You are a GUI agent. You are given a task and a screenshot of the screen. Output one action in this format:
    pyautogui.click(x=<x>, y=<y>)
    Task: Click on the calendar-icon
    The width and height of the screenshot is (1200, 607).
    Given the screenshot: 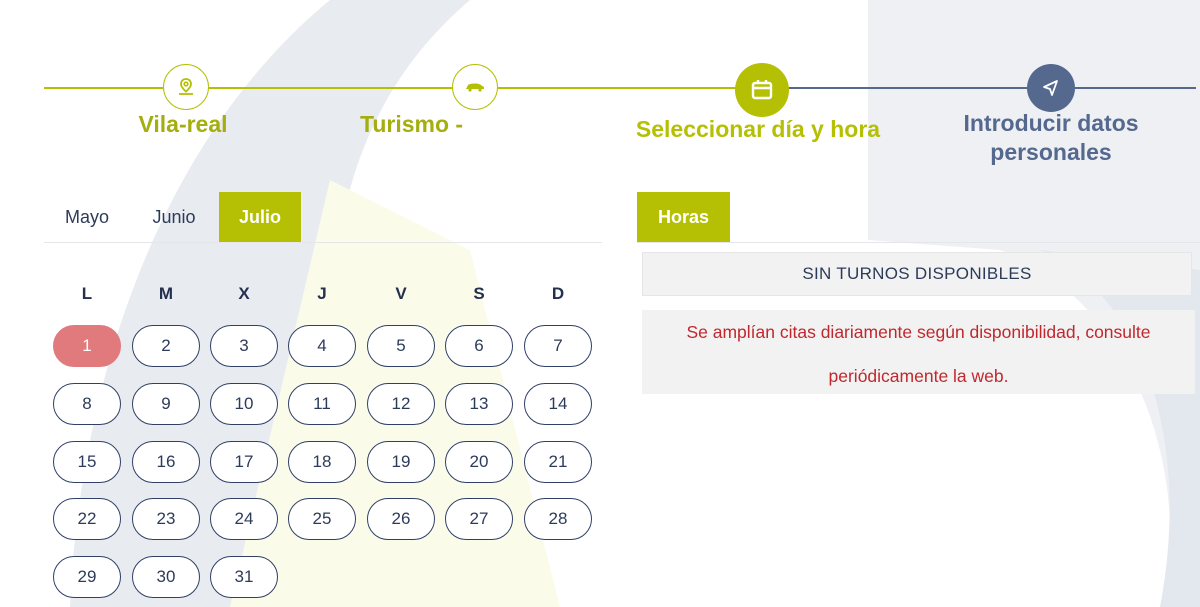 What is the action you would take?
    pyautogui.click(x=762, y=90)
    